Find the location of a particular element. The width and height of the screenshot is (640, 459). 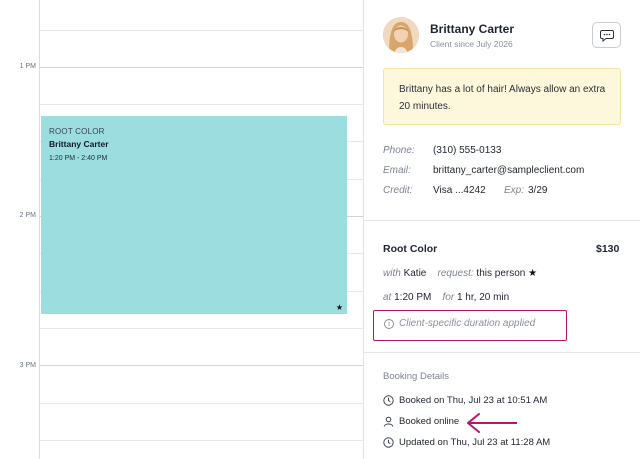

chat-bubble-icon is located at coordinates (606, 35).